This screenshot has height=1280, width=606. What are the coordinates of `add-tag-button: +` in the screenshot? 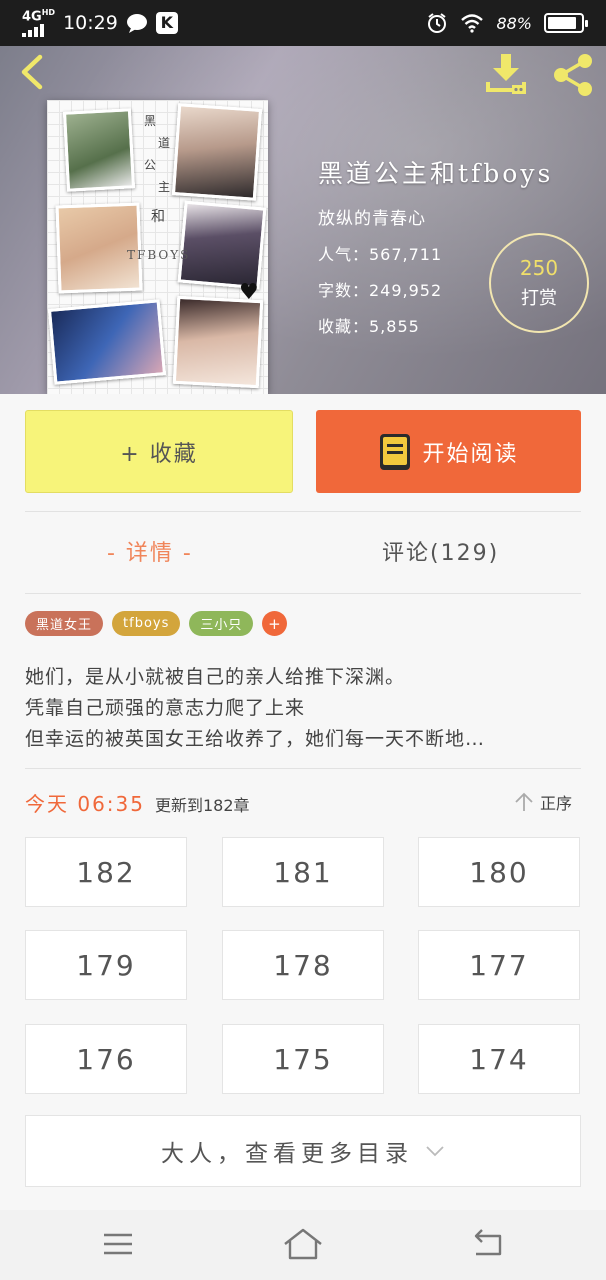 It's located at (275, 623).